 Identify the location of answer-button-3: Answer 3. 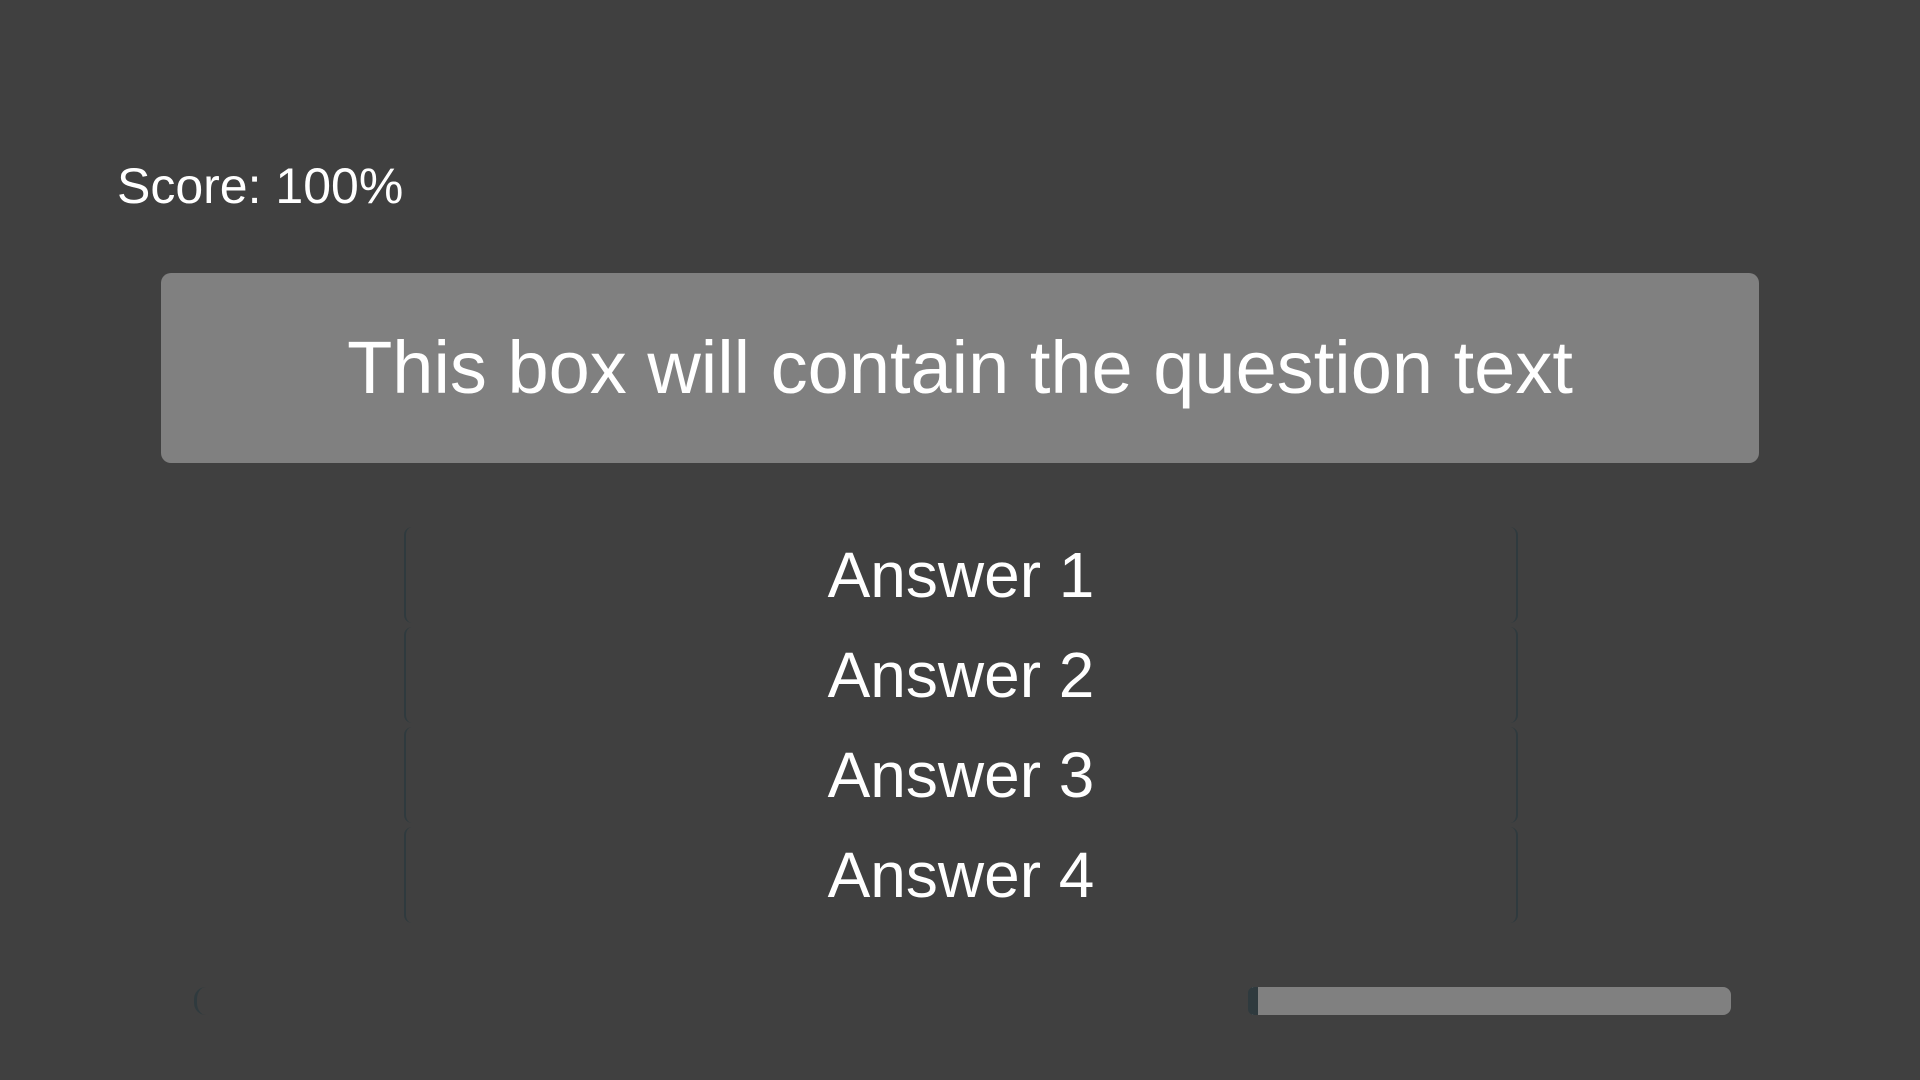
(961, 775).